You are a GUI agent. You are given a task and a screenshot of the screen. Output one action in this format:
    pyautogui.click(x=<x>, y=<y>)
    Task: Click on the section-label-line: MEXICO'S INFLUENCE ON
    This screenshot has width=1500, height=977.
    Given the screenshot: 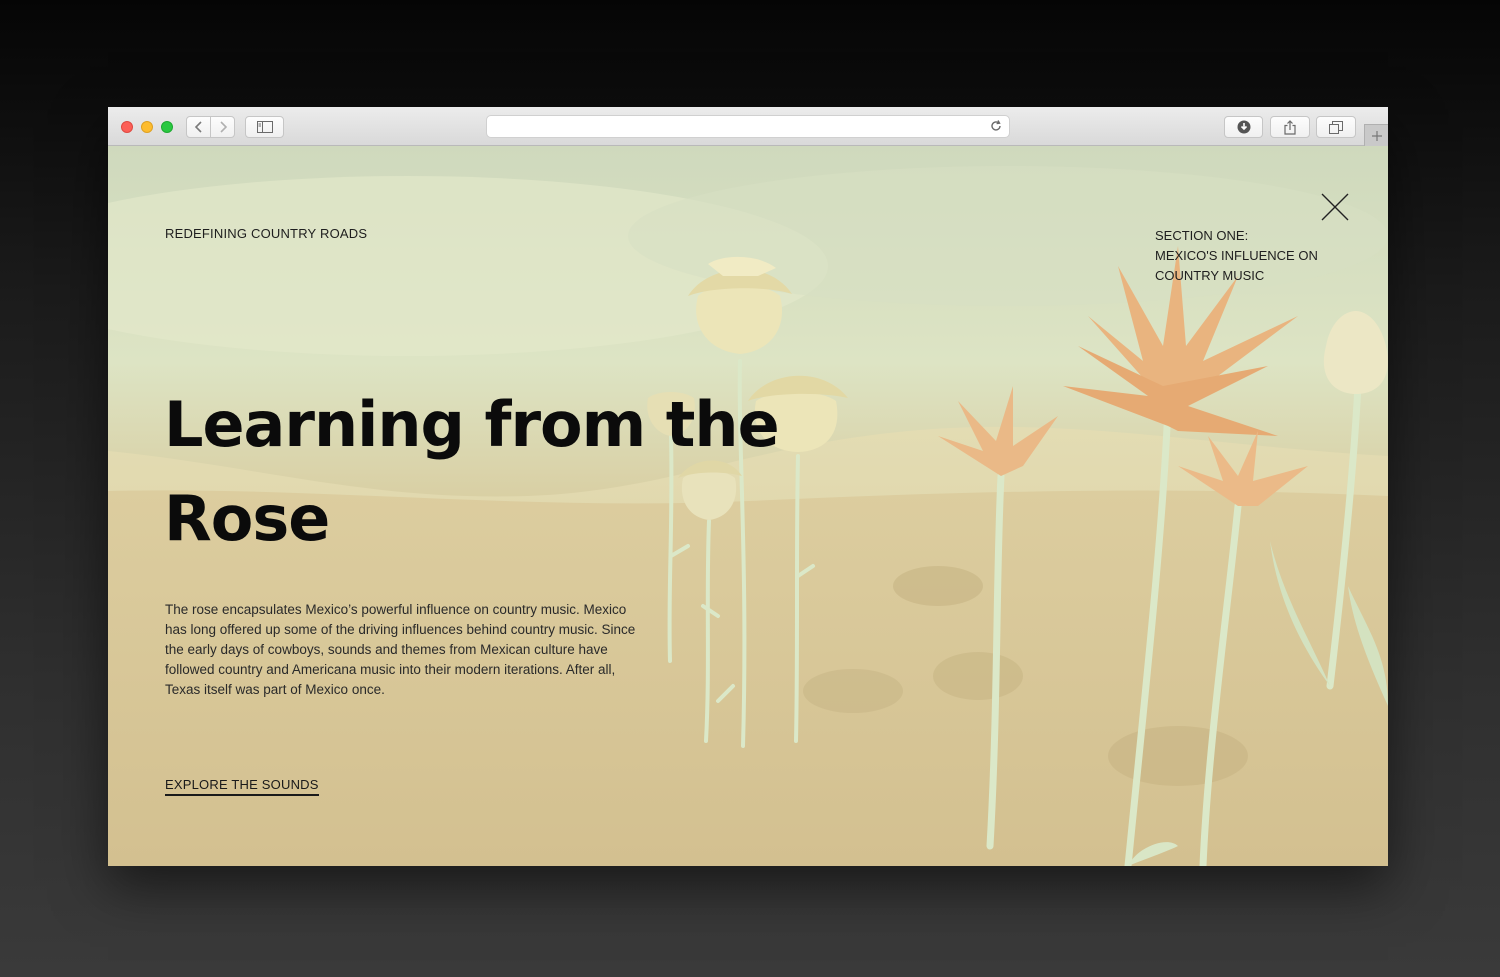 What is the action you would take?
    pyautogui.click(x=1236, y=255)
    